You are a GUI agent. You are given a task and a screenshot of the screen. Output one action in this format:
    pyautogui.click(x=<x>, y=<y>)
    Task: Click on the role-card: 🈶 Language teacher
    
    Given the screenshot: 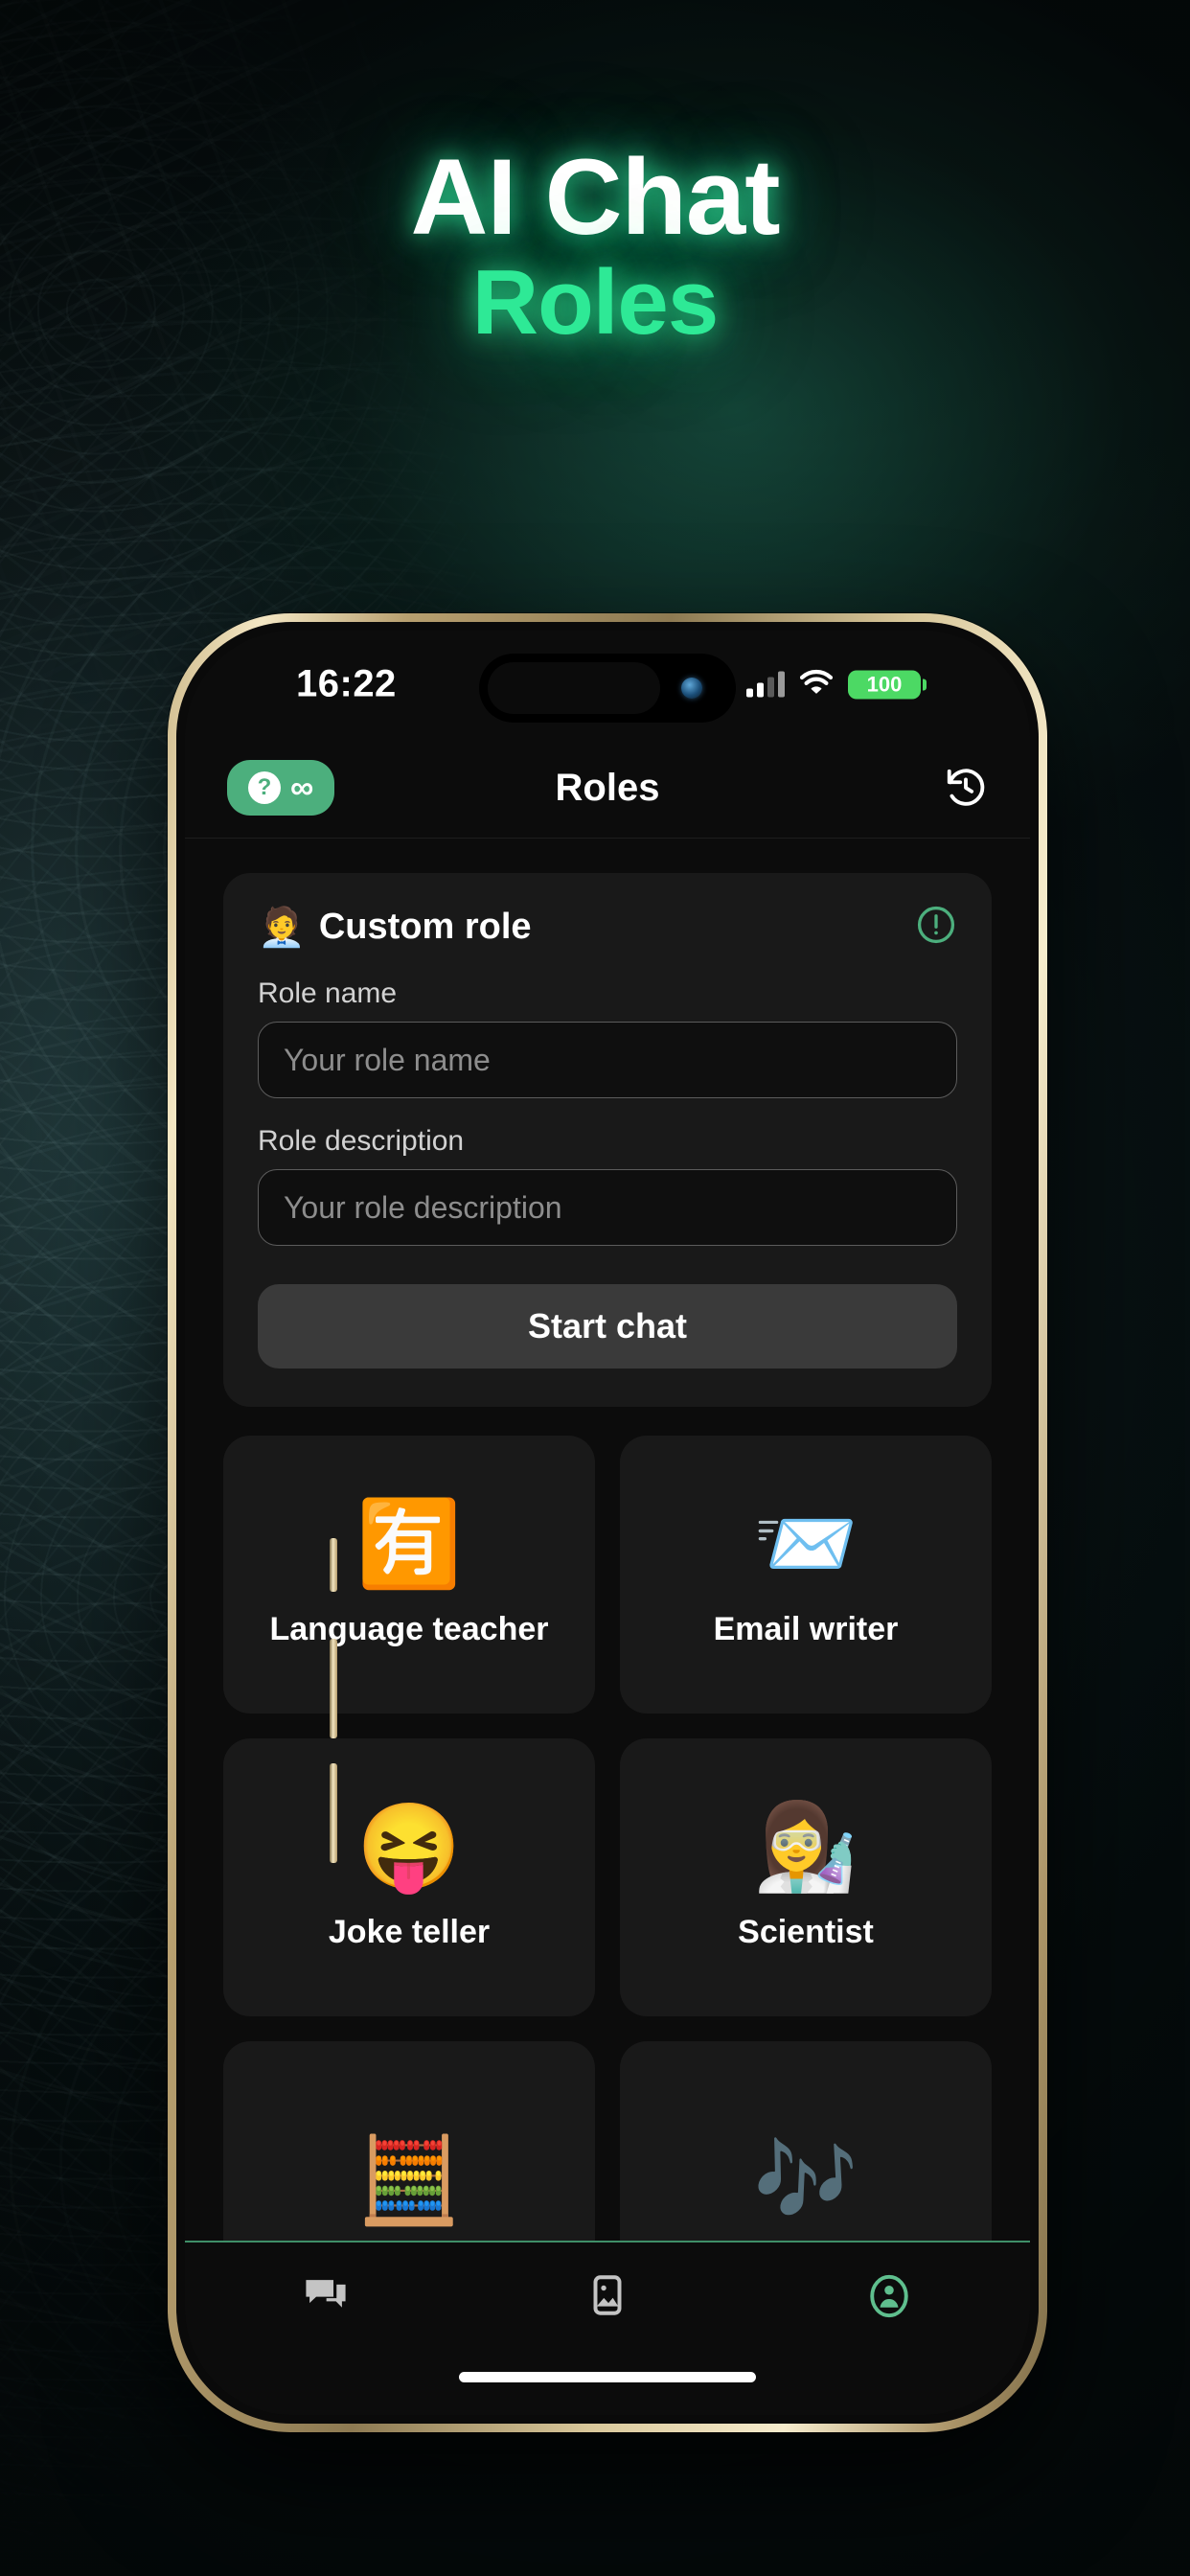 What is the action you would take?
    pyautogui.click(x=409, y=1575)
    